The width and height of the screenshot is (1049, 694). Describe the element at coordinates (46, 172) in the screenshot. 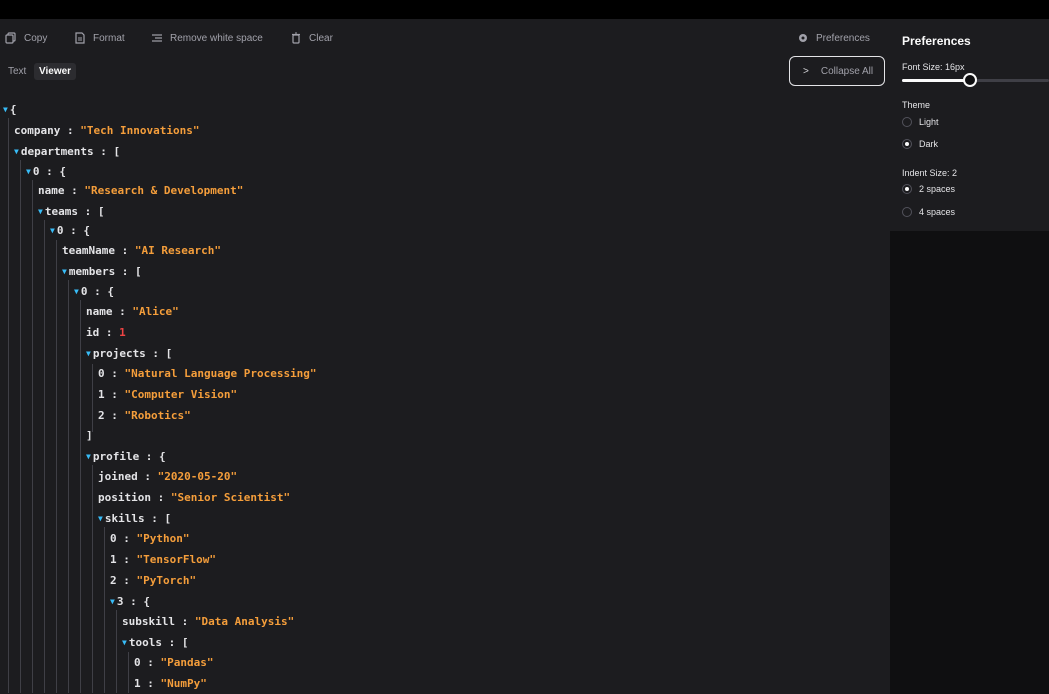

I see `tree-node-department-0: ▼ 0 : {` at that location.